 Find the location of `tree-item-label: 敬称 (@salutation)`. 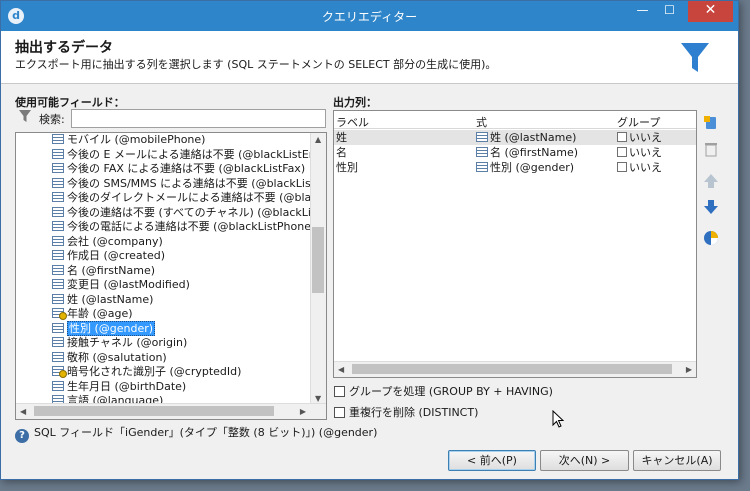

tree-item-label: 敬称 (@salutation) is located at coordinates (117, 357).